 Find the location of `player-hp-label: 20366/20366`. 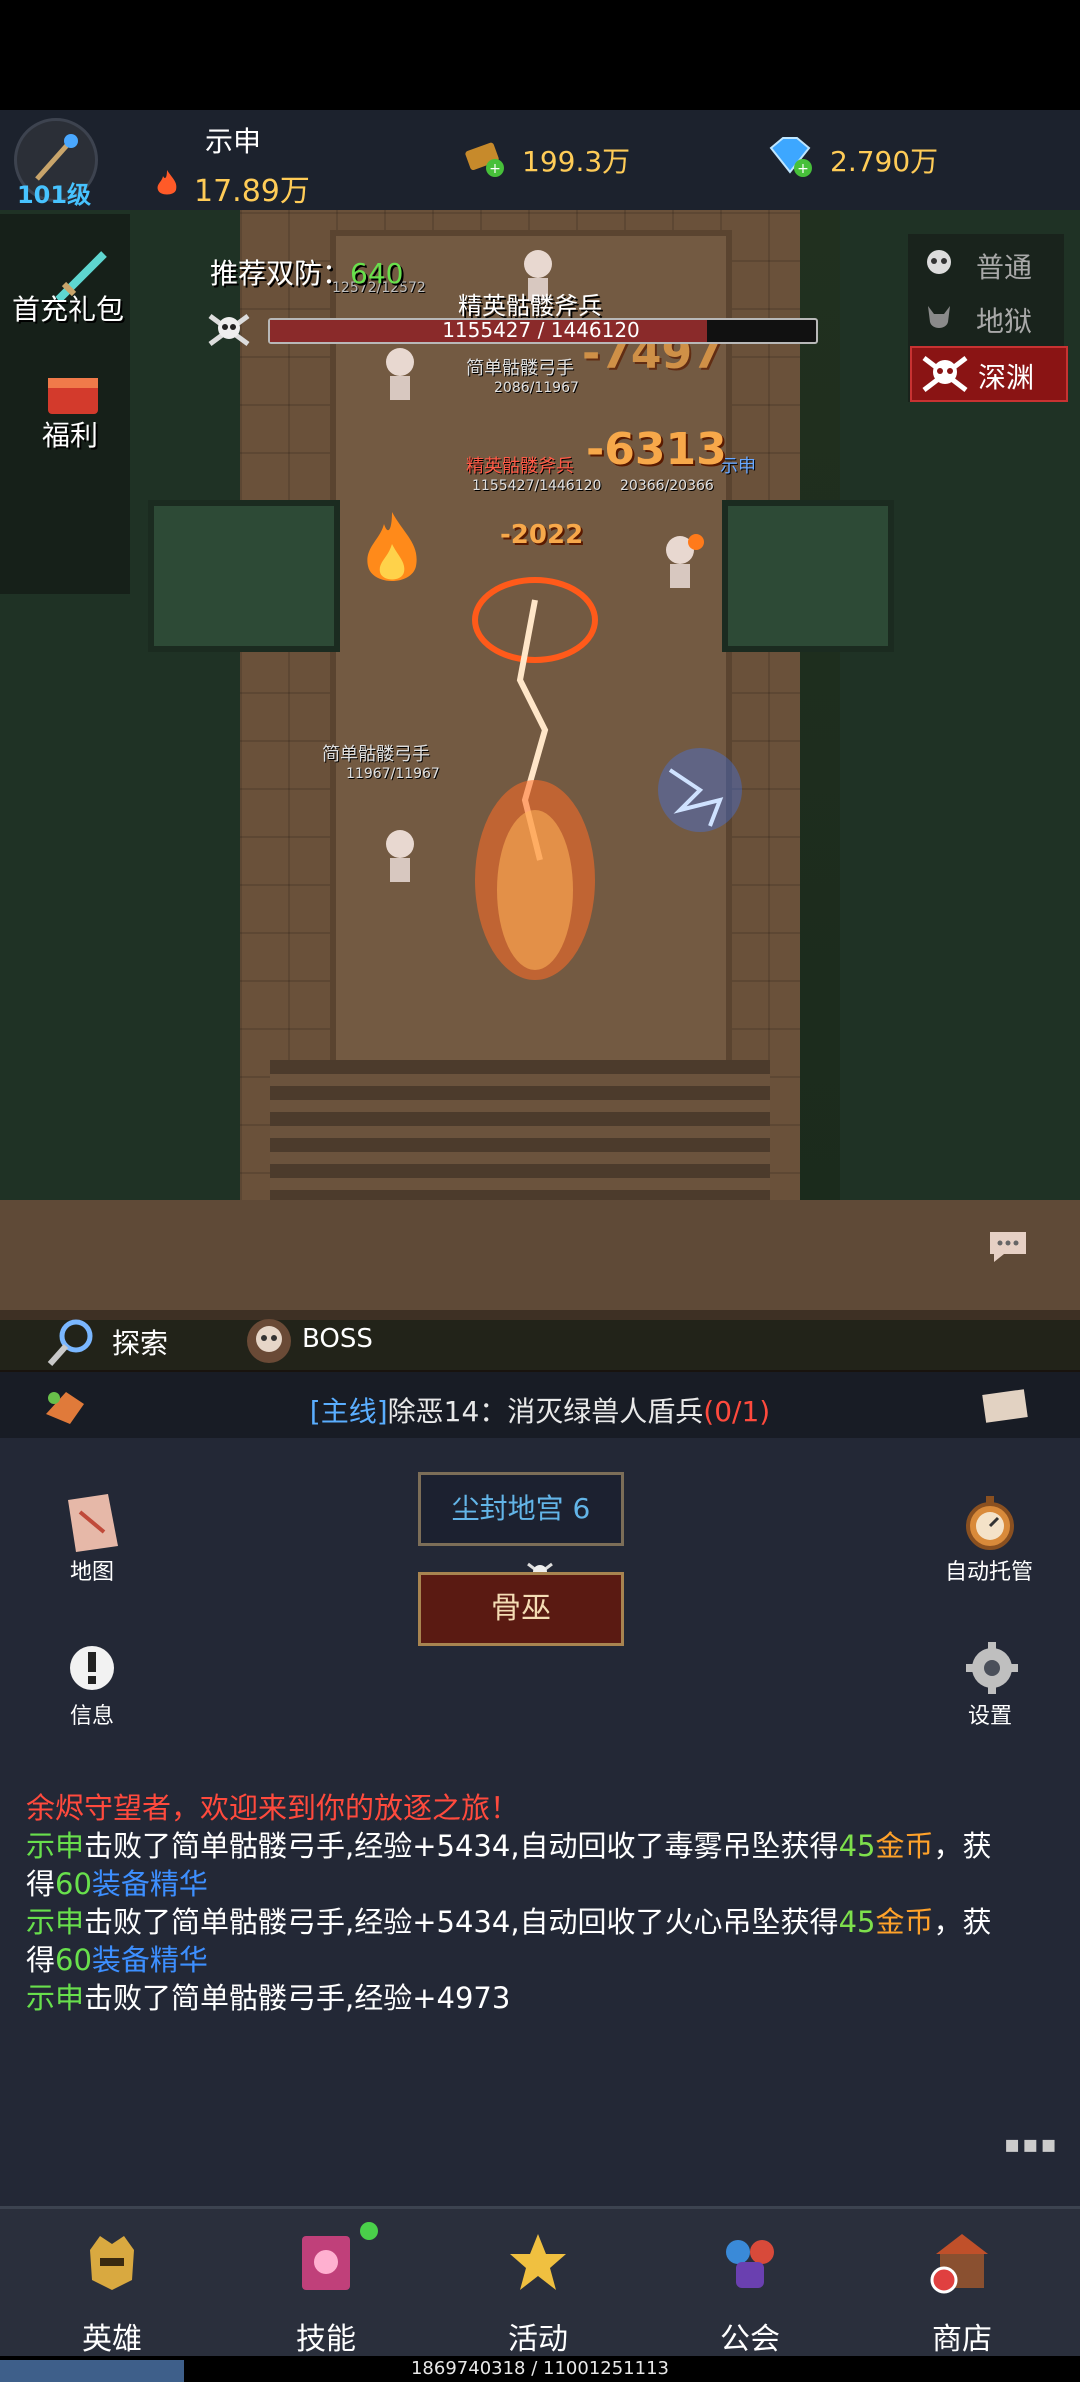

player-hp-label: 20366/20366 is located at coordinates (667, 486).